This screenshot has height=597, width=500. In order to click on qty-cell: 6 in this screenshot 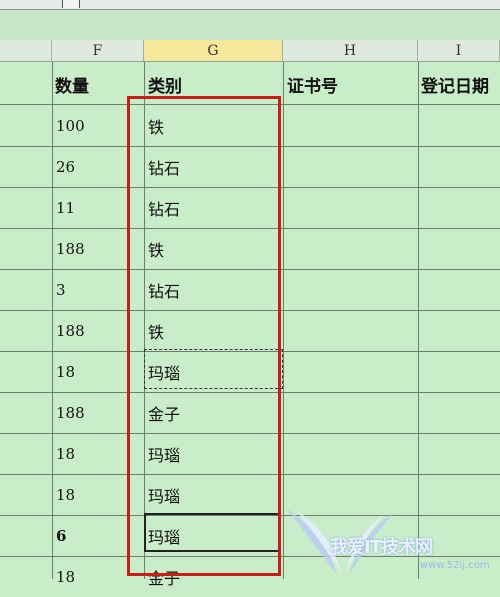, I will do `click(61, 535)`.